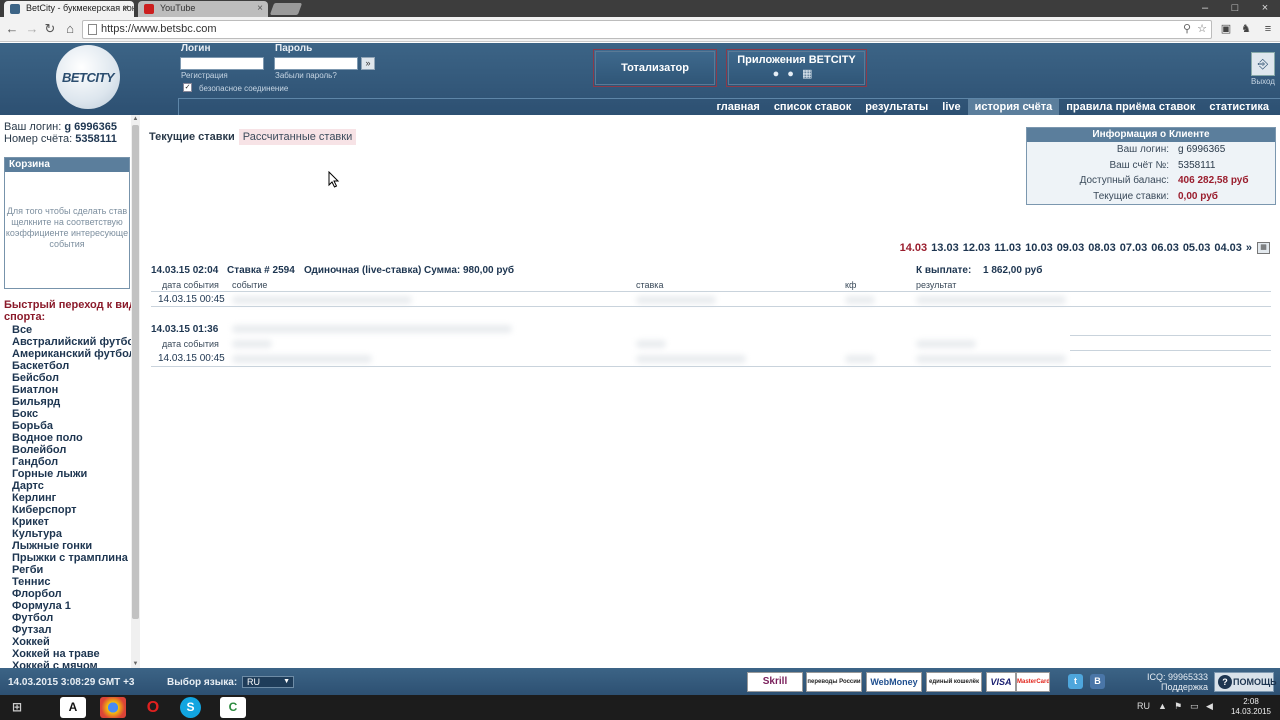 The width and height of the screenshot is (1280, 720). What do you see at coordinates (76, 366) in the screenshot?
I see `sport-link: Баскетбол` at bounding box center [76, 366].